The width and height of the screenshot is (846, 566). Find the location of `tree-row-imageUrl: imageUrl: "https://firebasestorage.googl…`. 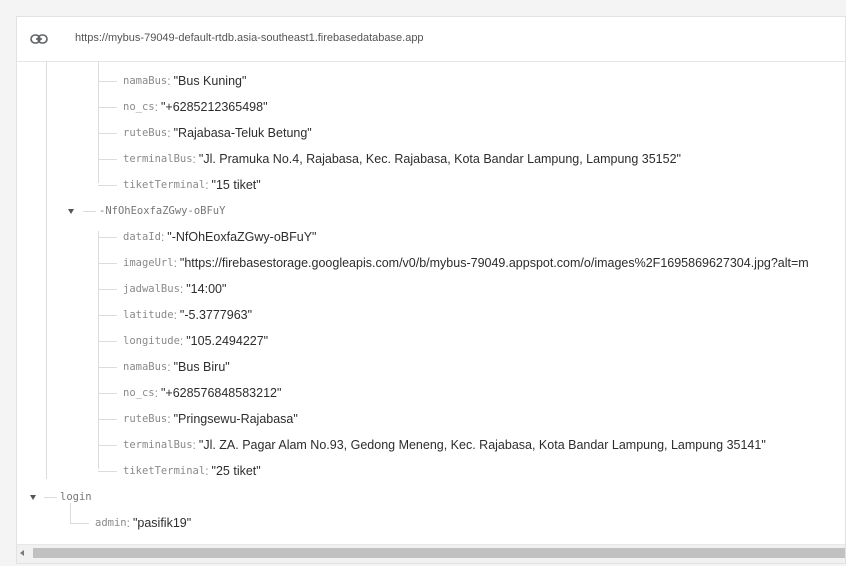

tree-row-imageUrl: imageUrl: "https://firebasestorage.googl… is located at coordinates (466, 263).